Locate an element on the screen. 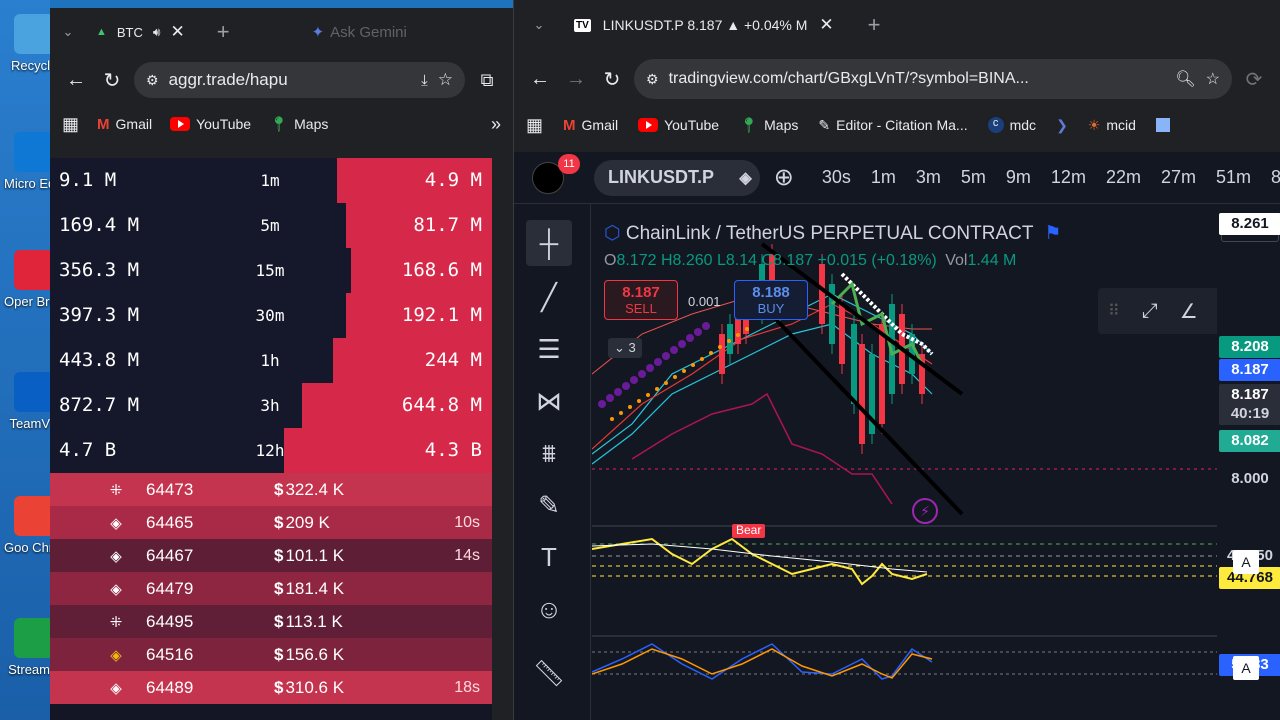 The image size is (1280, 720). tab-title: LINKUSDT.P 8.187 ▲ +0.04% M is located at coordinates (705, 25).